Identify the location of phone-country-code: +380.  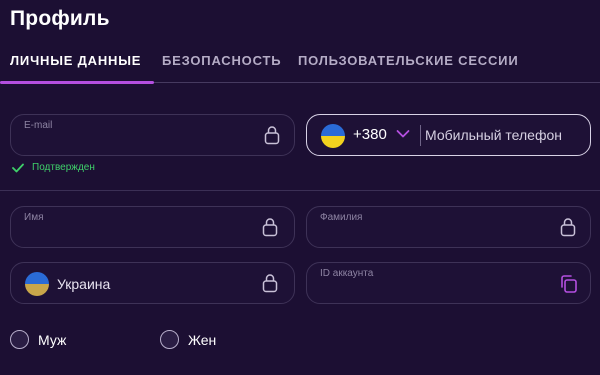
(370, 134).